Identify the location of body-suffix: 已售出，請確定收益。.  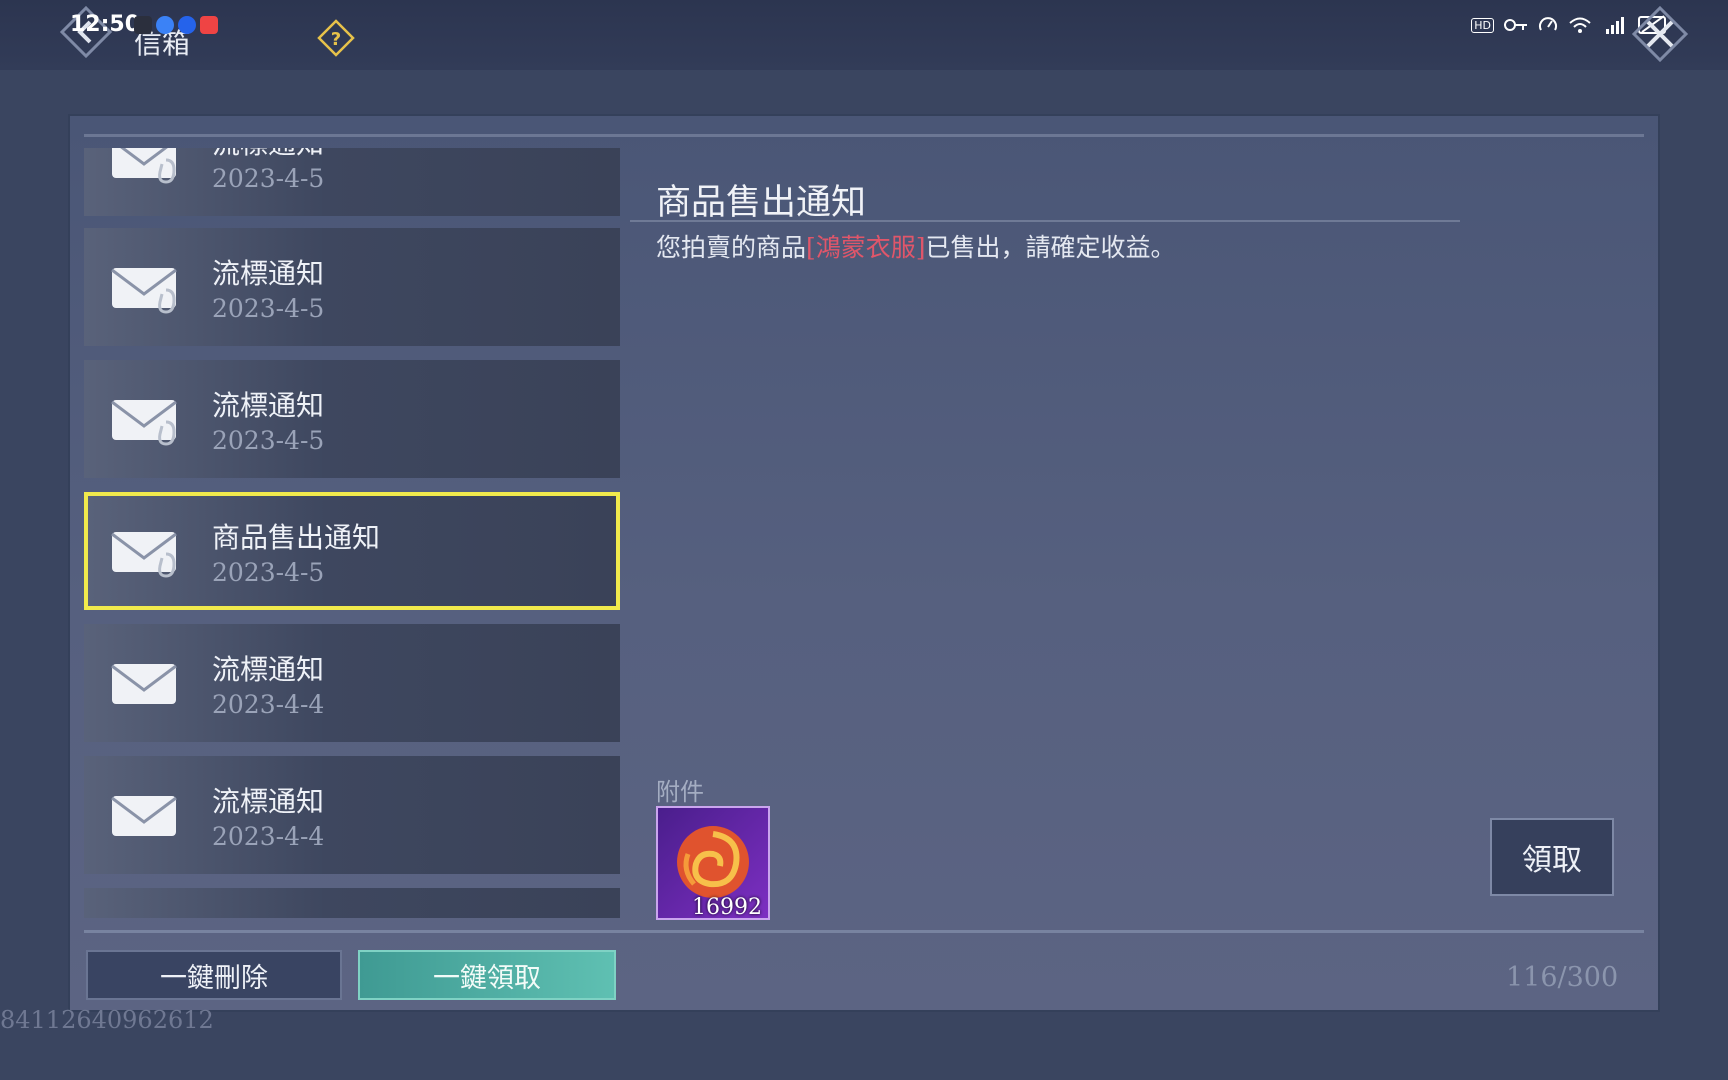
(1050, 247).